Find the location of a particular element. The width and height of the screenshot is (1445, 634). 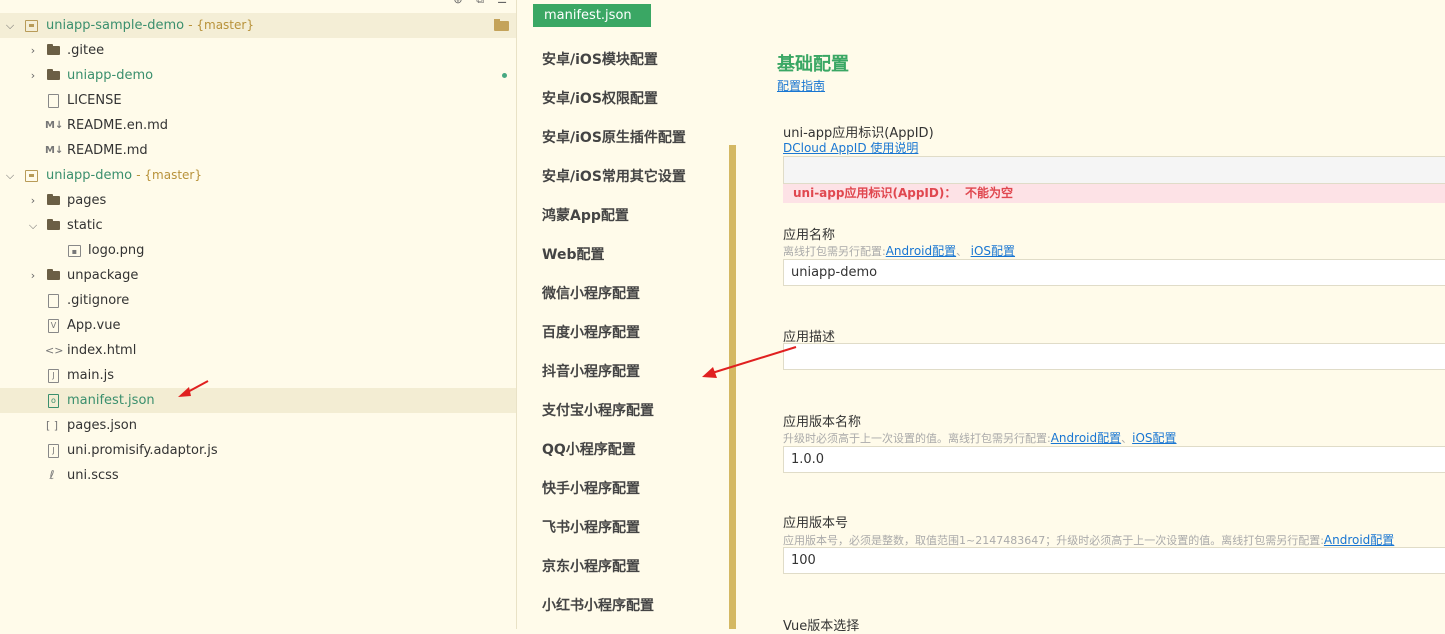

appid-error-message: 不能为空 is located at coordinates (989, 193).